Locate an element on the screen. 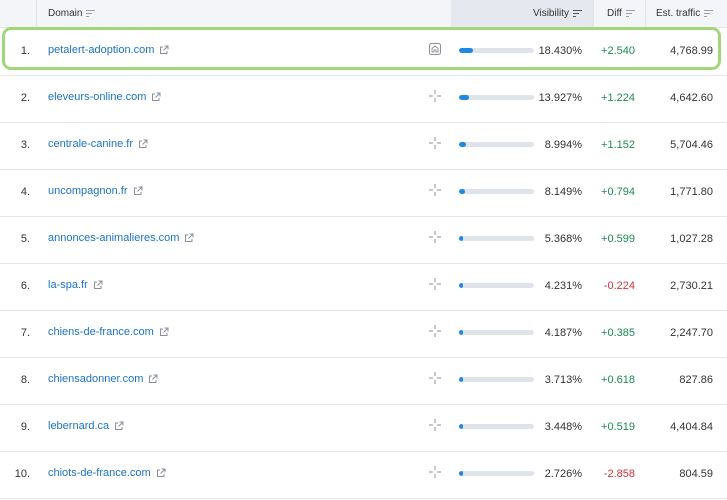  traffic-value: 2,730.21 is located at coordinates (691, 286).